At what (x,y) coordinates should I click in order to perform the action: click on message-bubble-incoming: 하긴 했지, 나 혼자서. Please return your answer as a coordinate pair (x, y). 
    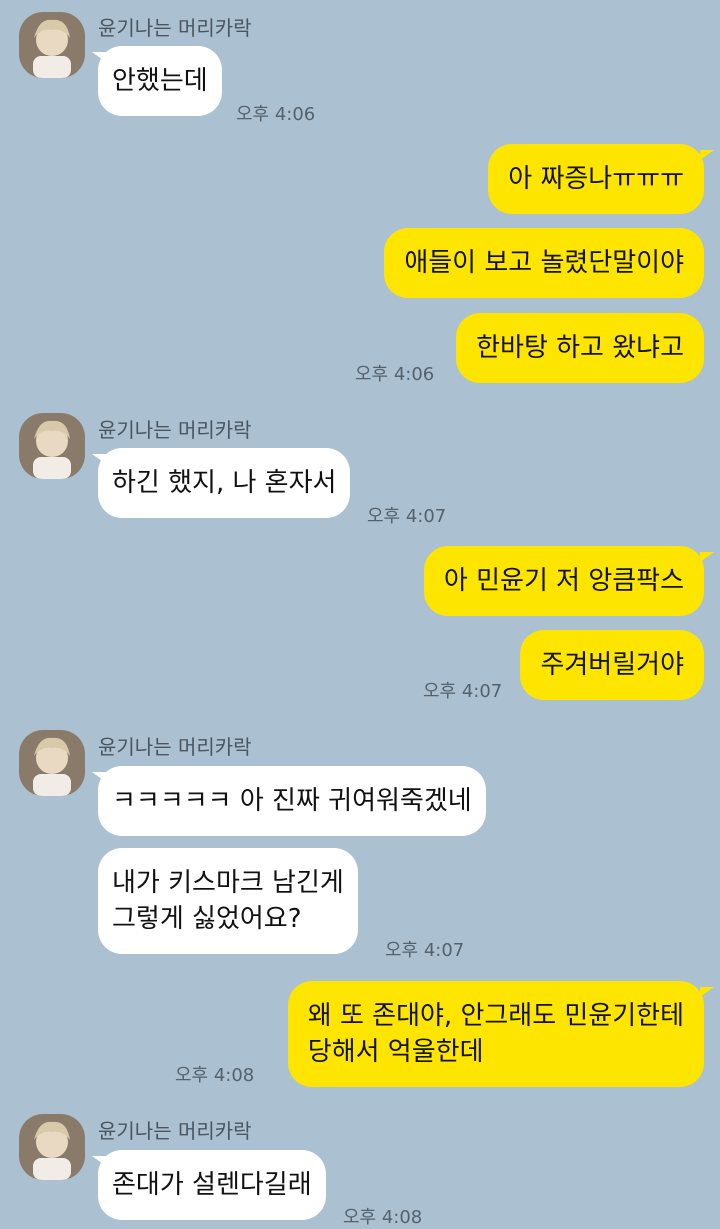
    Looking at the image, I should click on (224, 483).